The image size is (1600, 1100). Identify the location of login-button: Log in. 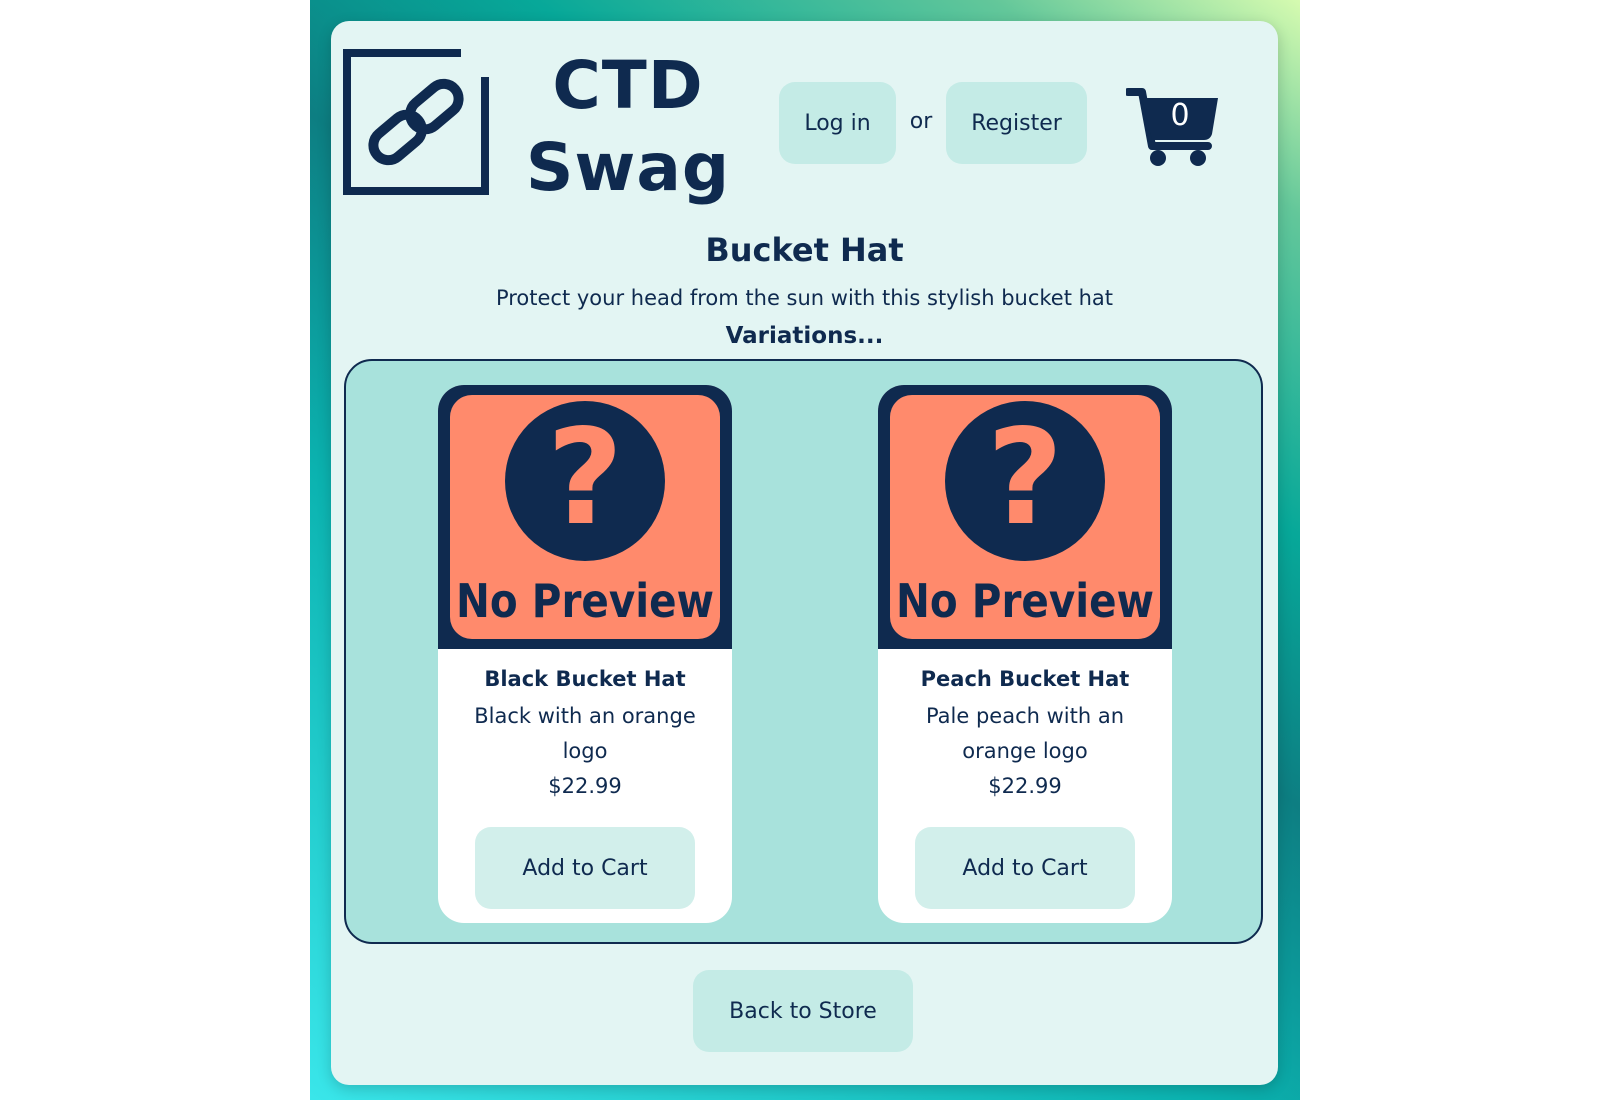
(837, 123).